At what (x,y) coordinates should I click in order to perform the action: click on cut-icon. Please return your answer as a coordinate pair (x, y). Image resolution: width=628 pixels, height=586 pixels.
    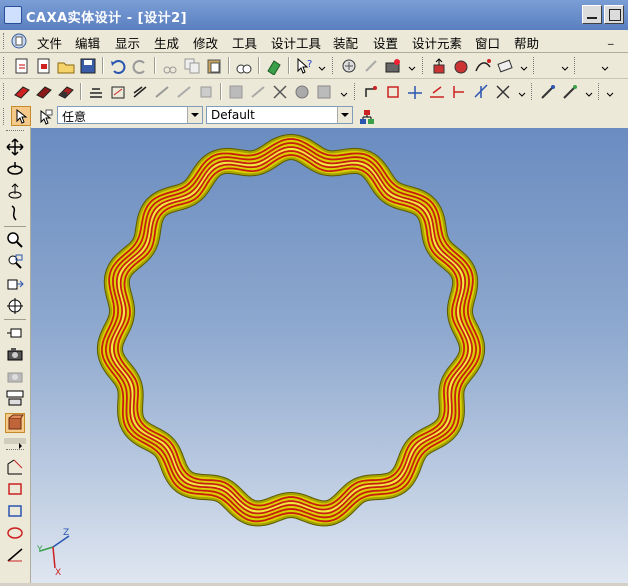
    Looking at the image, I should click on (170, 66).